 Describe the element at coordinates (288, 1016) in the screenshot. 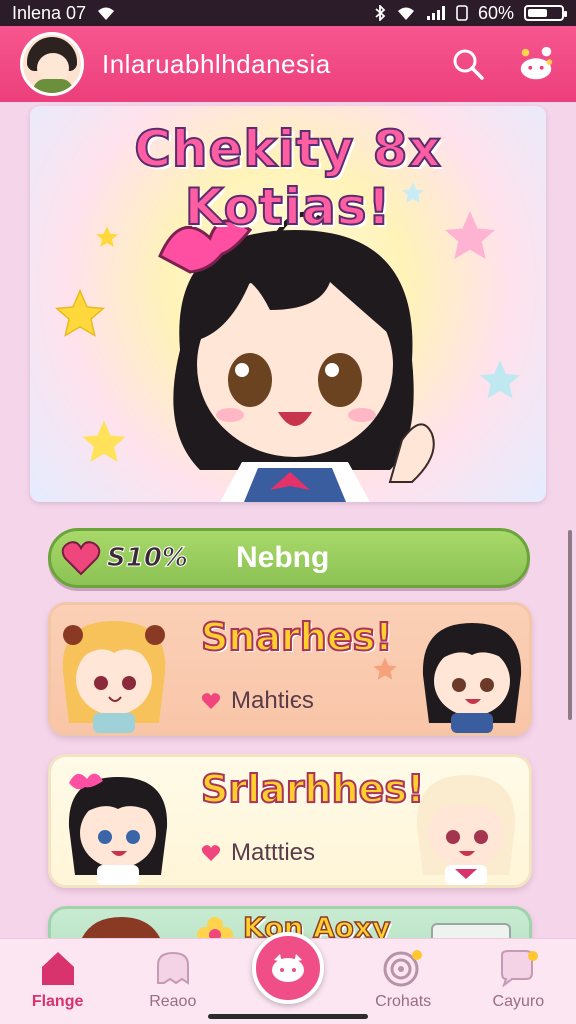

I see `home-indicator` at that location.